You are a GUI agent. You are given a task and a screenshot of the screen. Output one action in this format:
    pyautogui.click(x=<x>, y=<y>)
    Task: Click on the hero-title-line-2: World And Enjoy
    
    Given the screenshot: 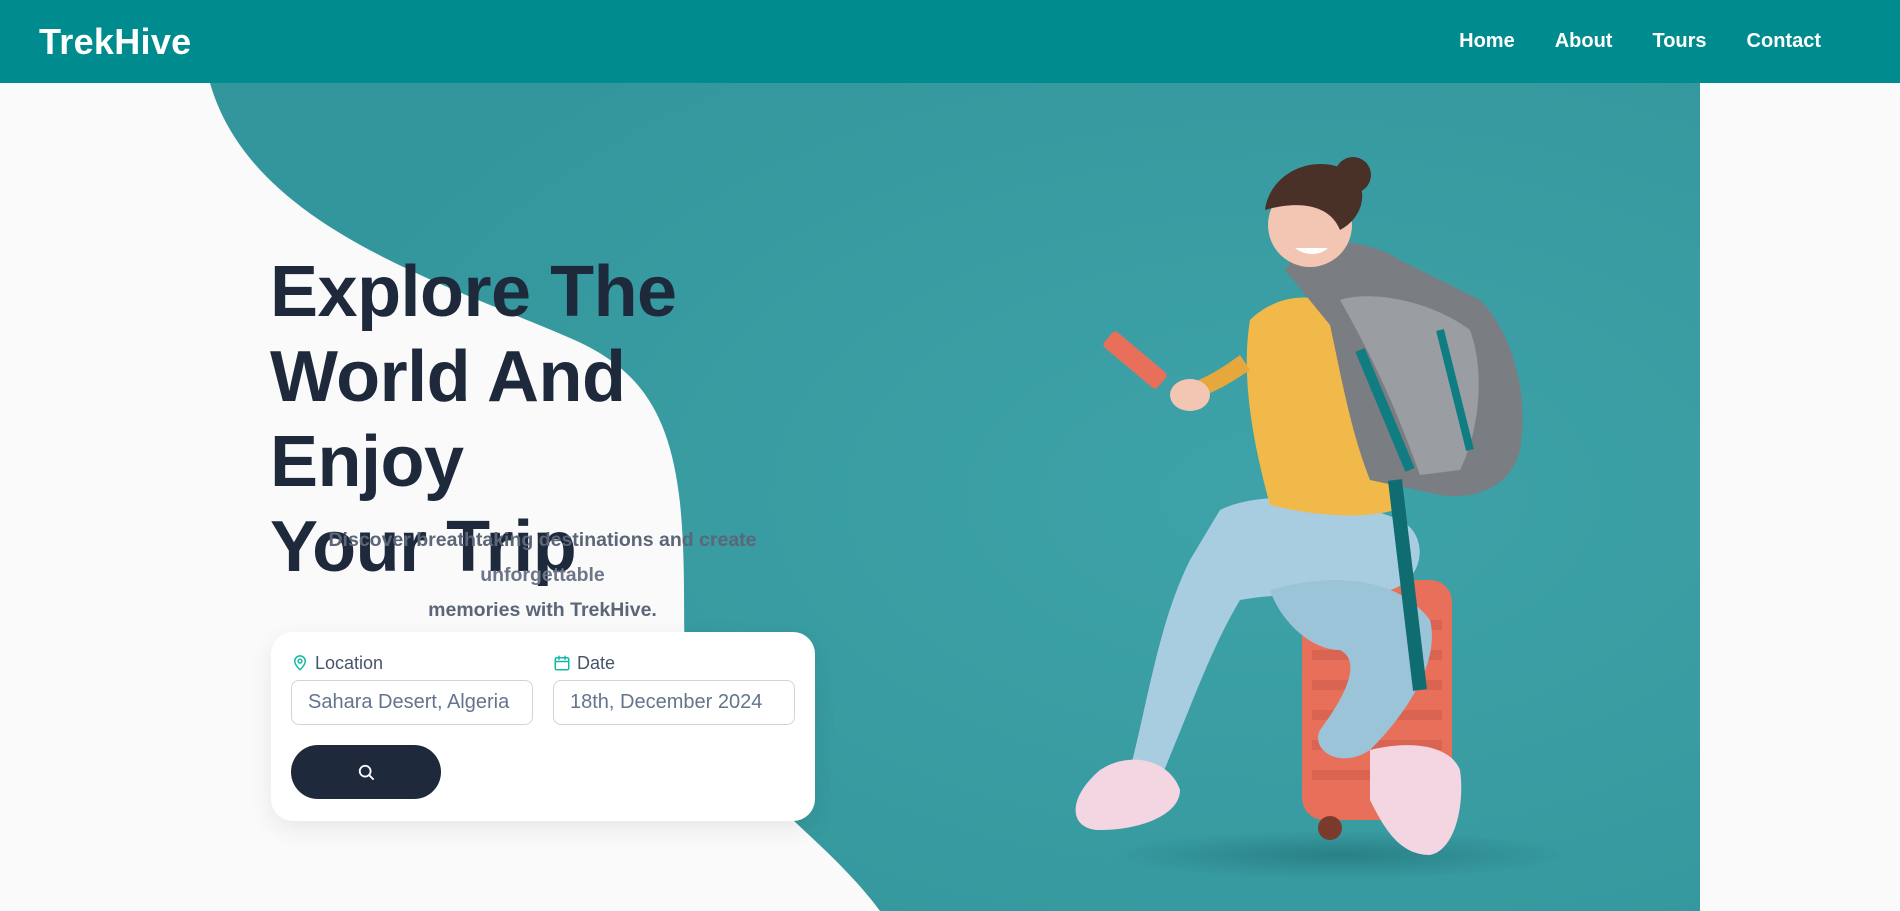 What is the action you would take?
    pyautogui.click(x=448, y=419)
    